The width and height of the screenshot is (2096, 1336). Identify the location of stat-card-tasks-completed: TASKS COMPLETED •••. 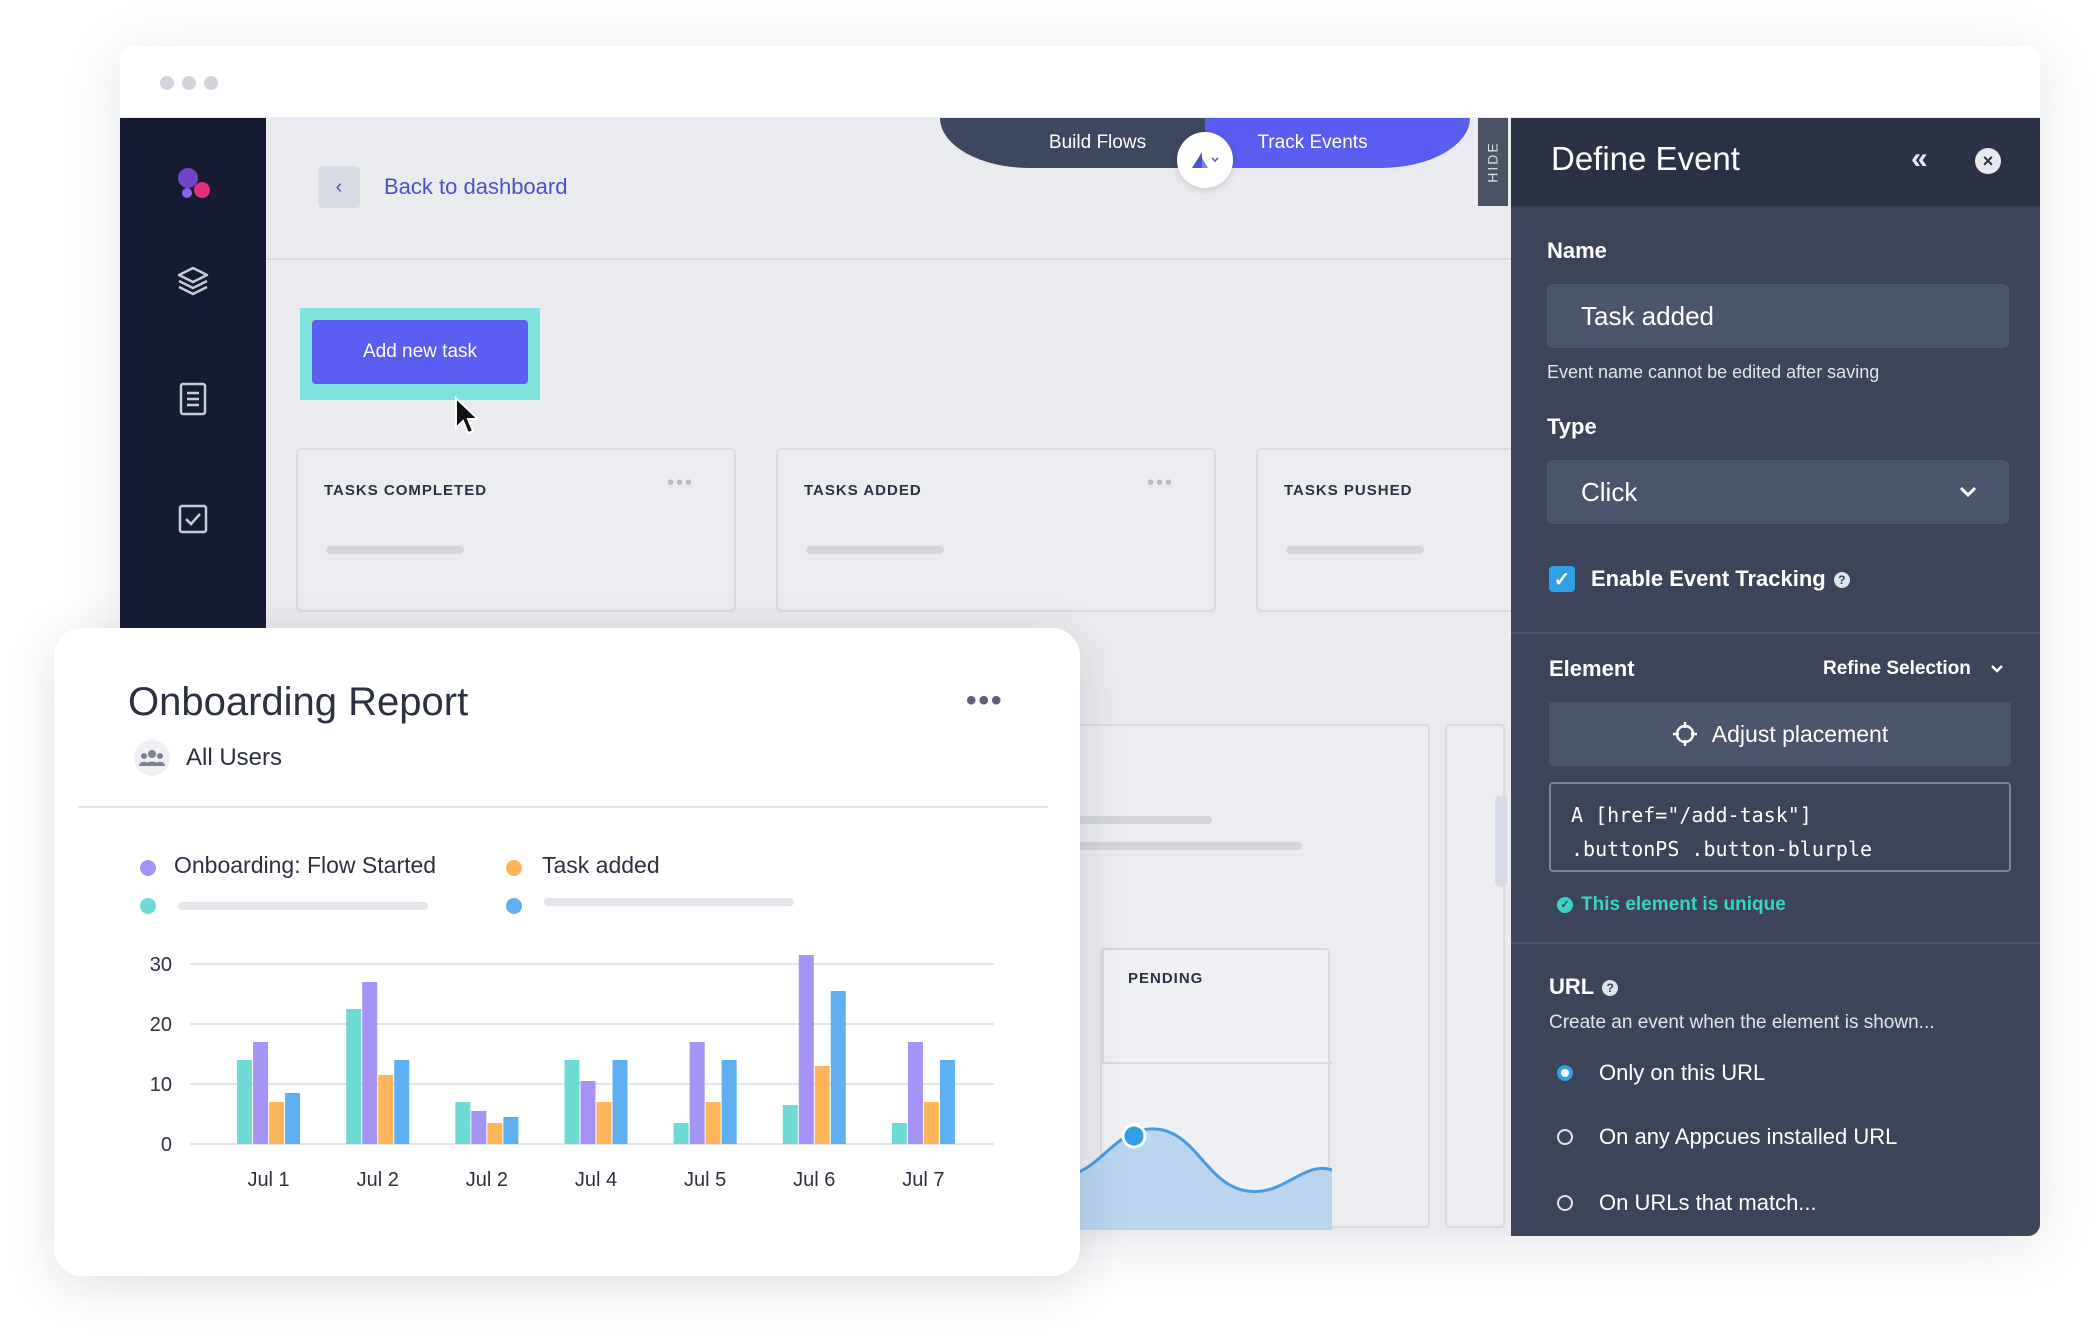
(516, 530).